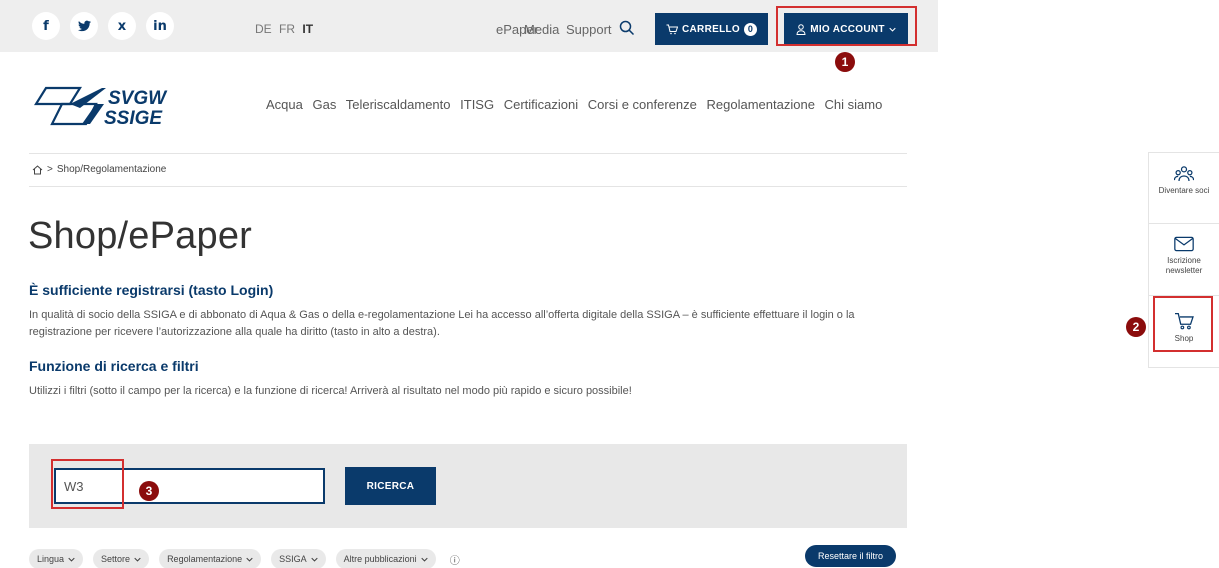  What do you see at coordinates (138, 98) in the screenshot?
I see `logo-text-line1: SVGW` at bounding box center [138, 98].